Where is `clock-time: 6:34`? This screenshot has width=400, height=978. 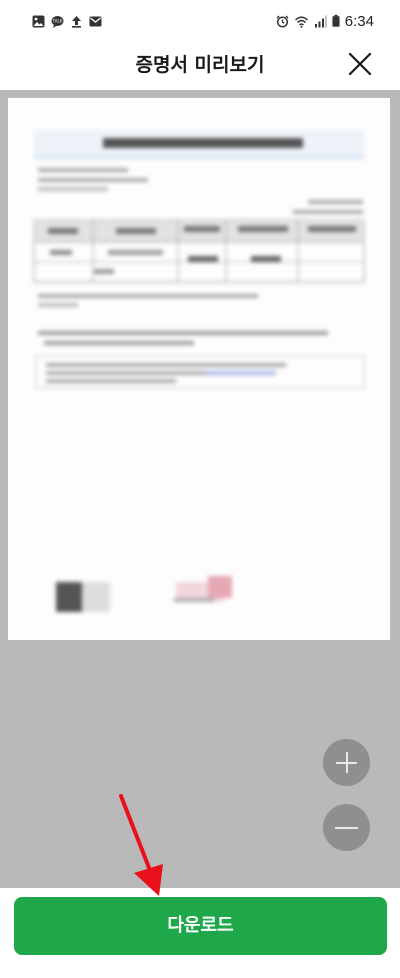
clock-time: 6:34 is located at coordinates (359, 21).